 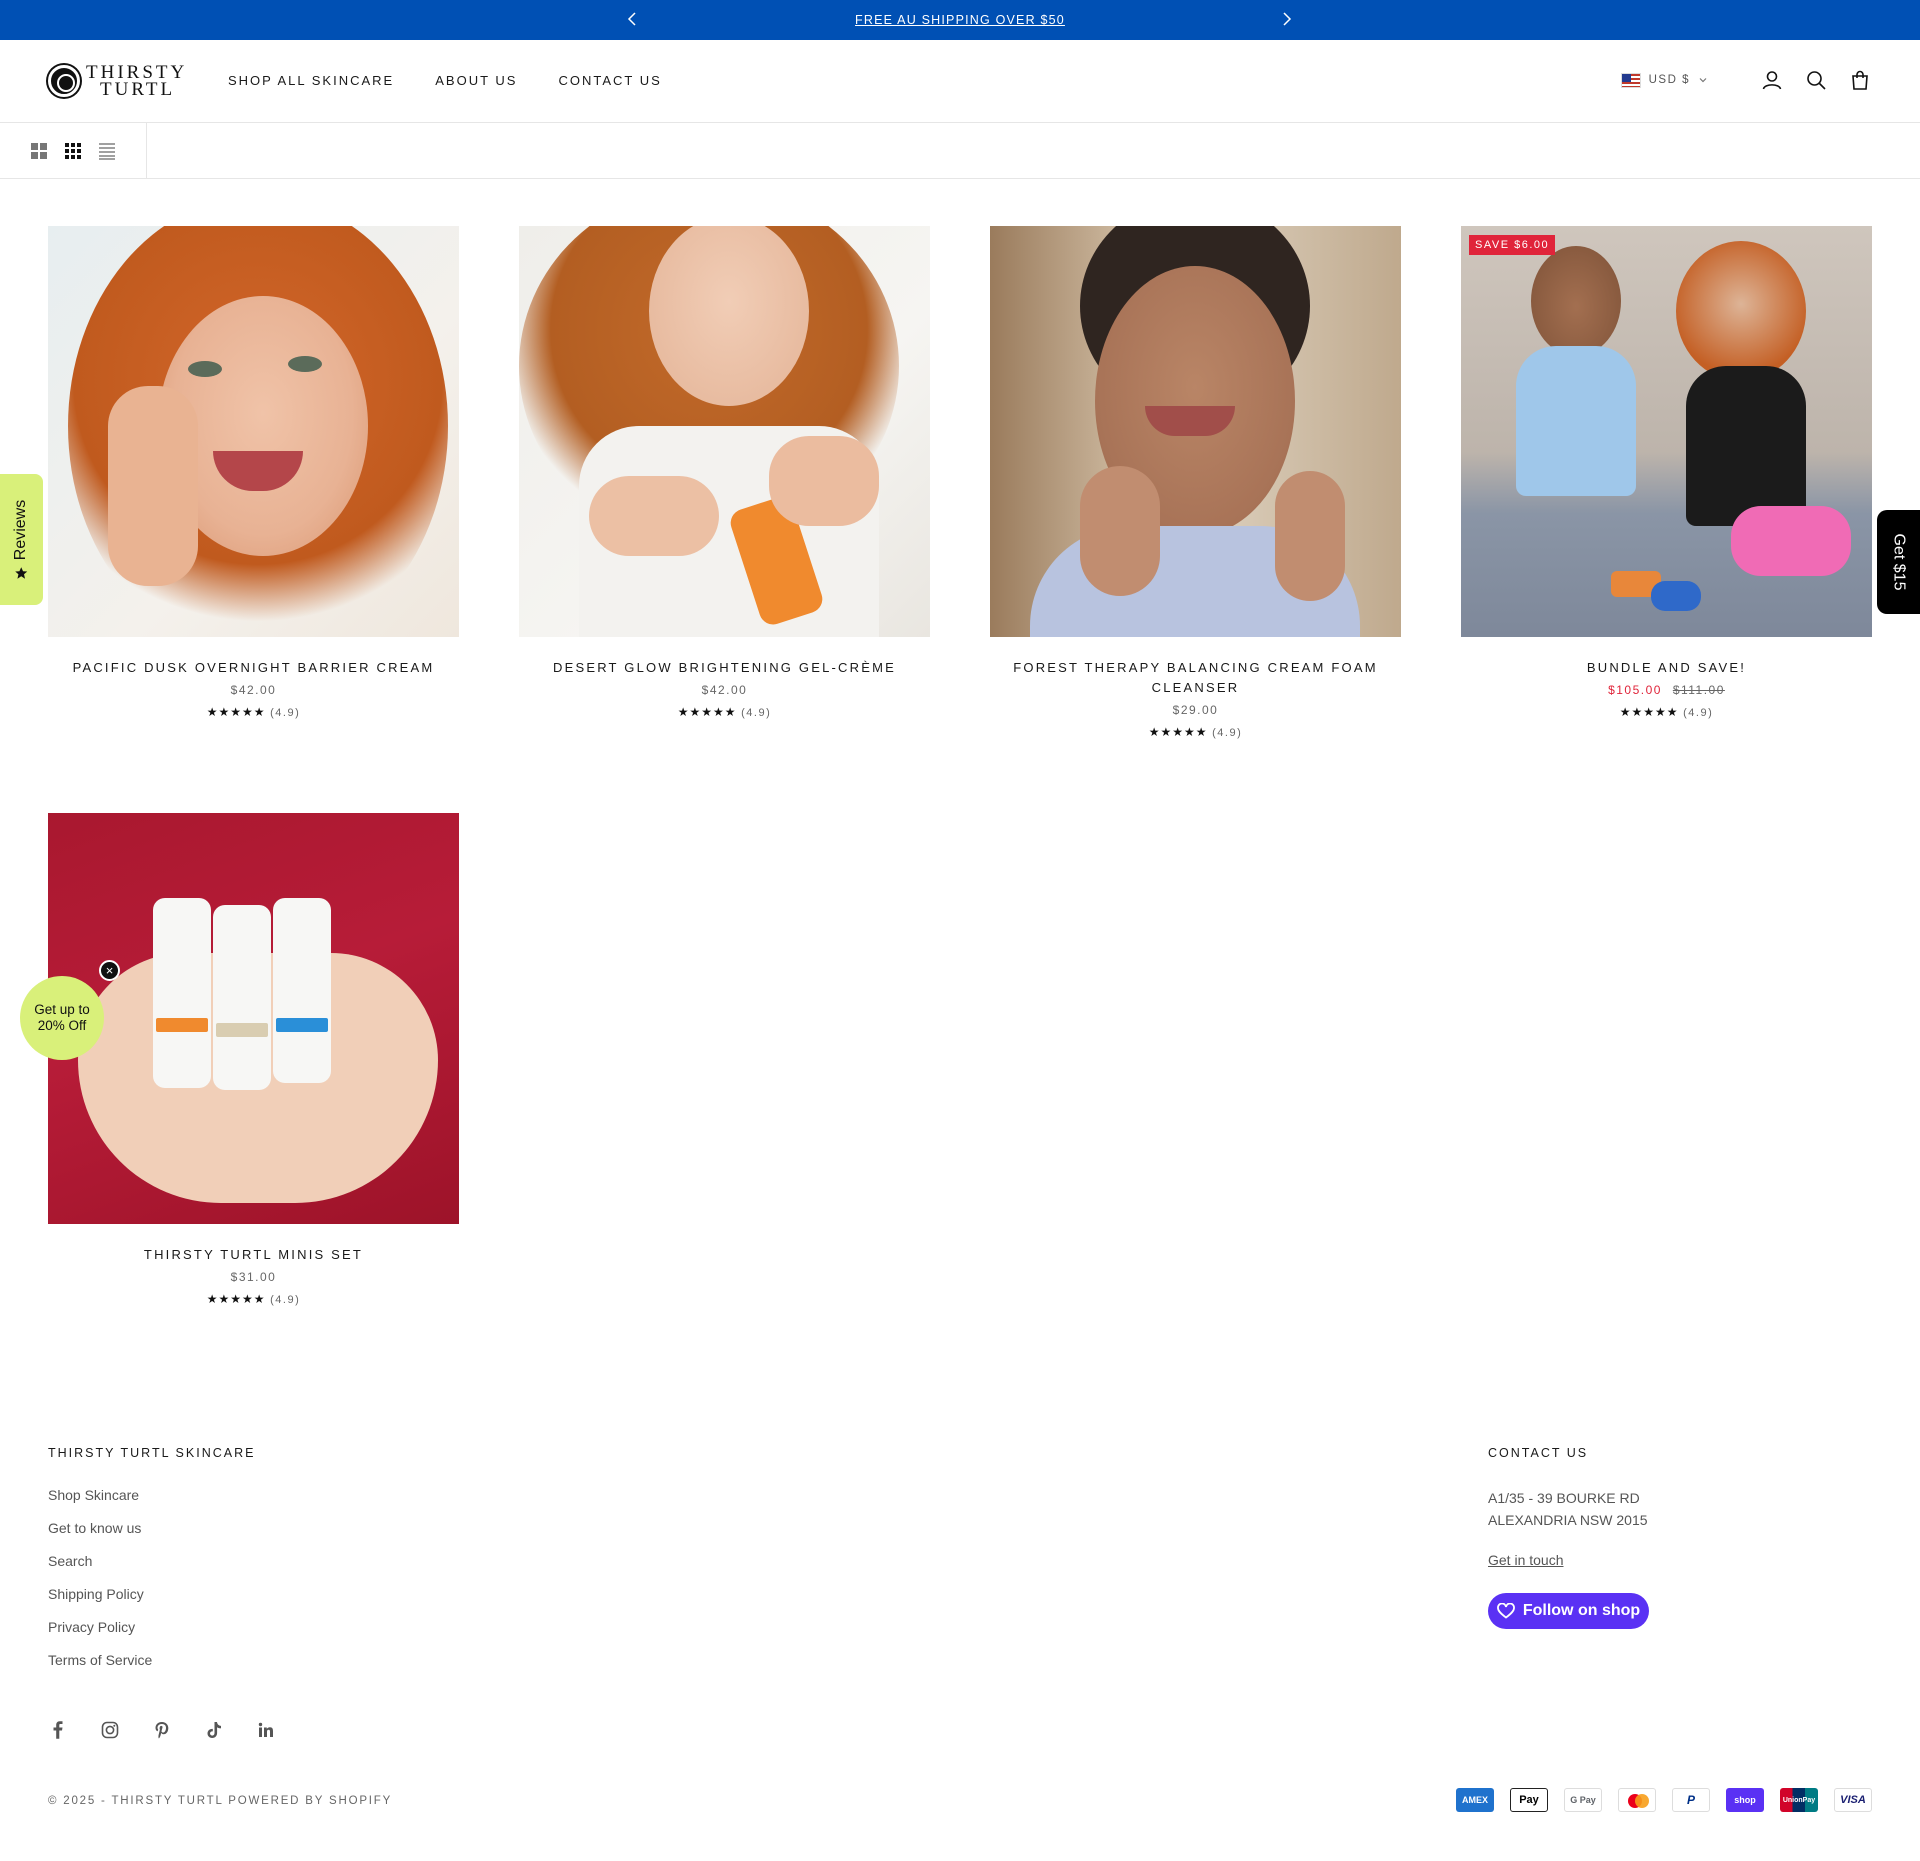 I want to click on unionpay-icon: UnionPay, so click(x=1799, y=1800).